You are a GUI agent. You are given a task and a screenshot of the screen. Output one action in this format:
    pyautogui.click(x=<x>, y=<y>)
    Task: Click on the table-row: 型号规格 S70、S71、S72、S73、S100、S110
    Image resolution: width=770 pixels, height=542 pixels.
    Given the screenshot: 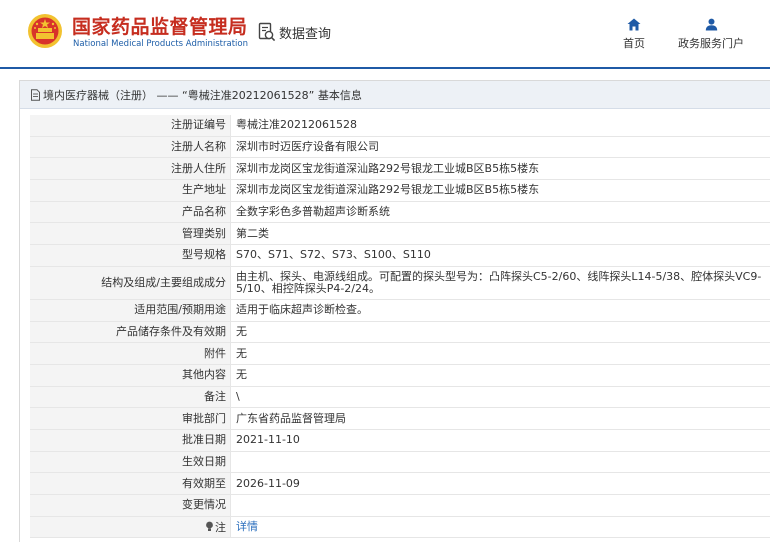 What is the action you would take?
    pyautogui.click(x=400, y=255)
    